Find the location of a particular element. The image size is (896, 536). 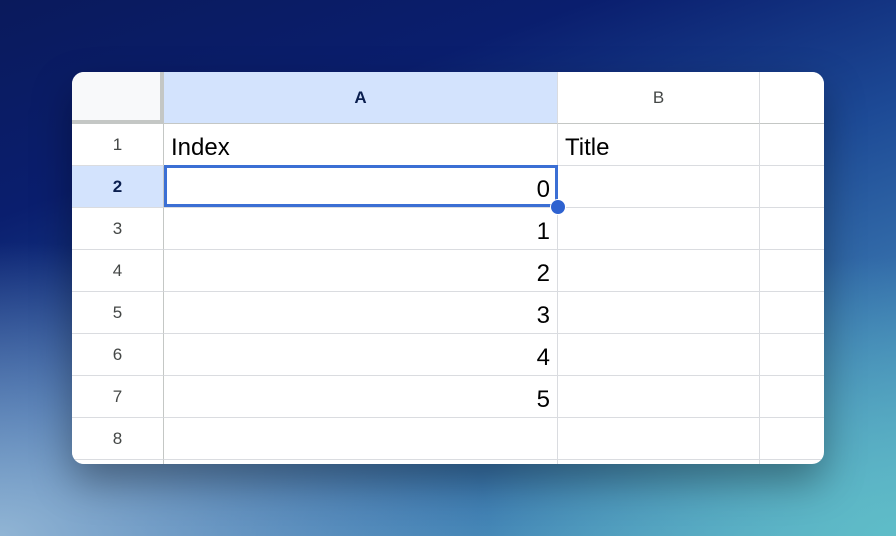

cell-b6 is located at coordinates (659, 355).